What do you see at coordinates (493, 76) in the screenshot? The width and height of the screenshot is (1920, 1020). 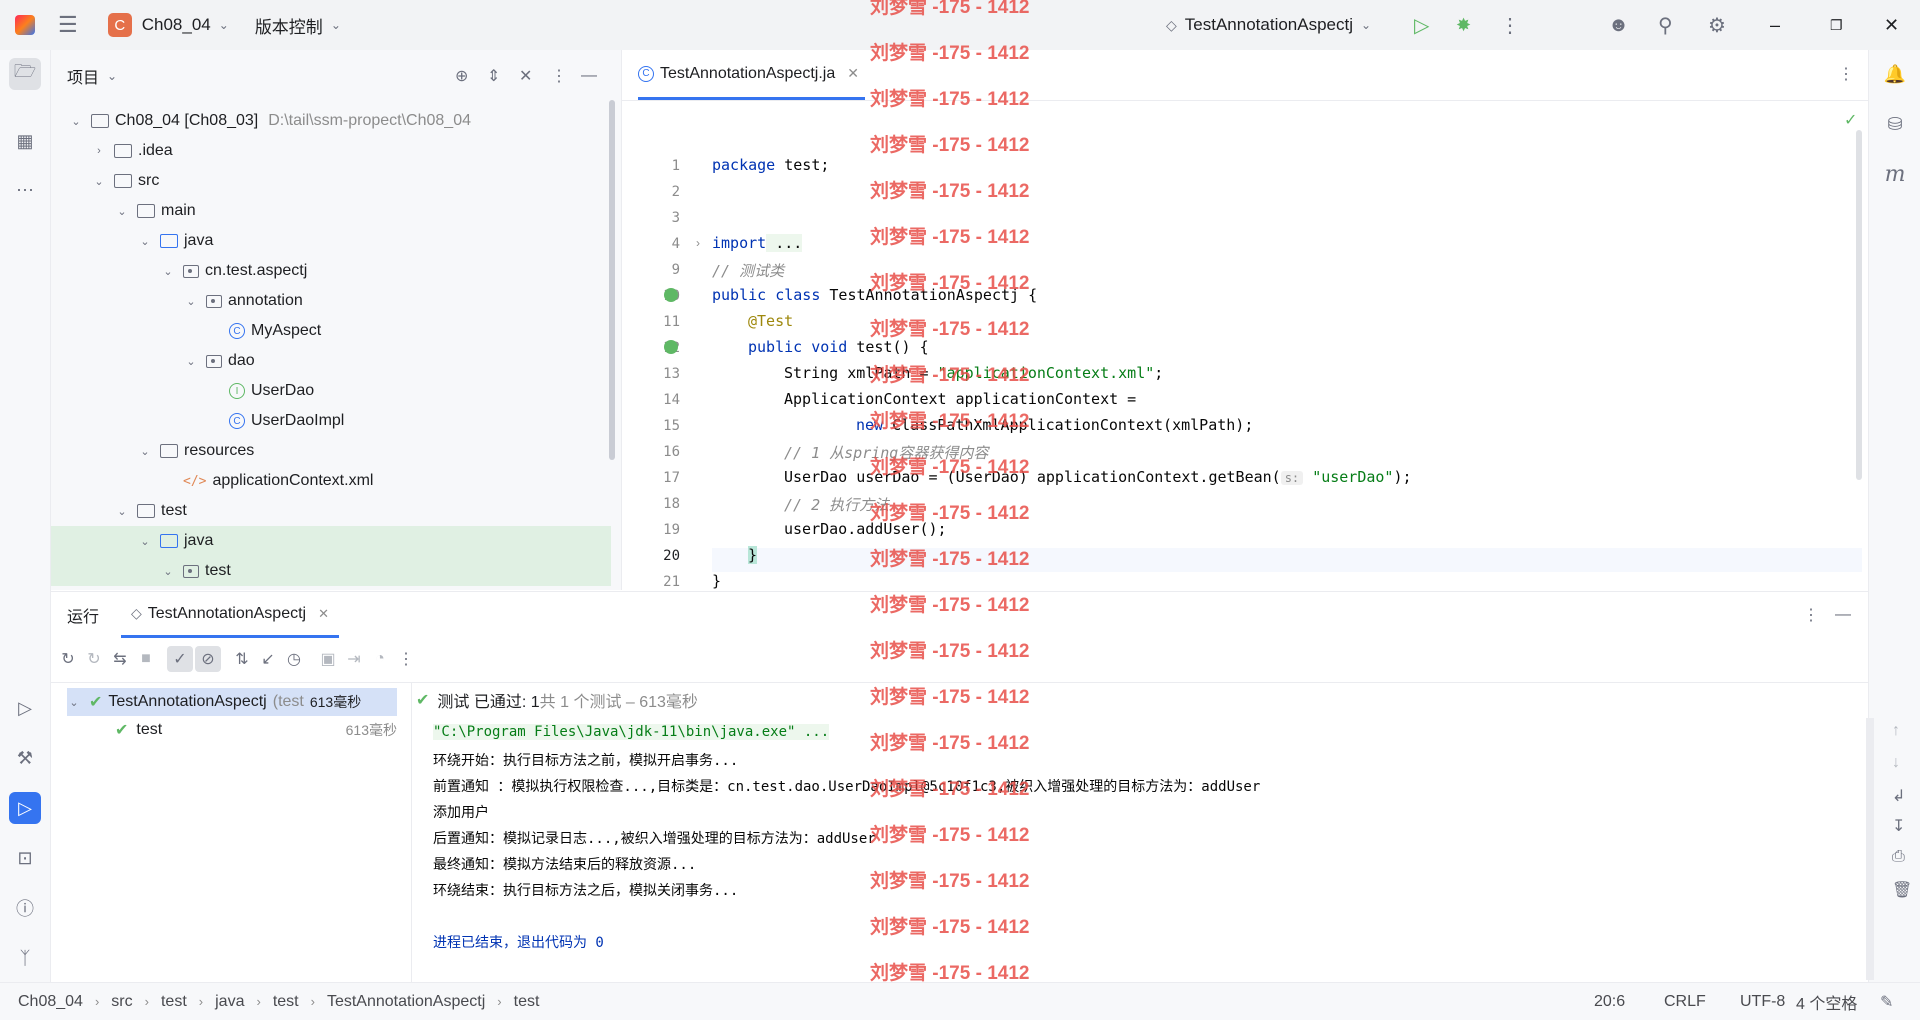 I see `expand-all-icon: ⇕` at bounding box center [493, 76].